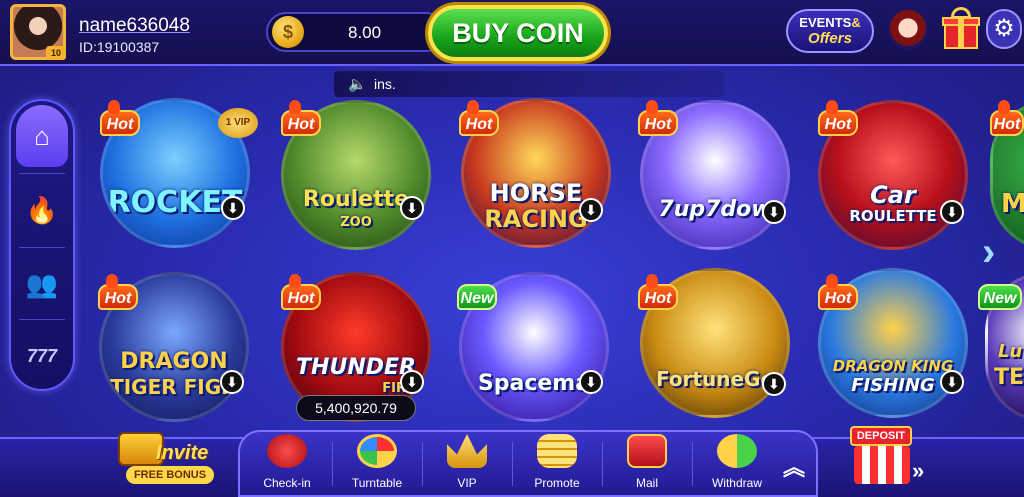 Image resolution: width=1024 pixels, height=497 pixels. Describe the element at coordinates (238, 123) in the screenshot. I see `vip-badge: 1 VIP` at that location.